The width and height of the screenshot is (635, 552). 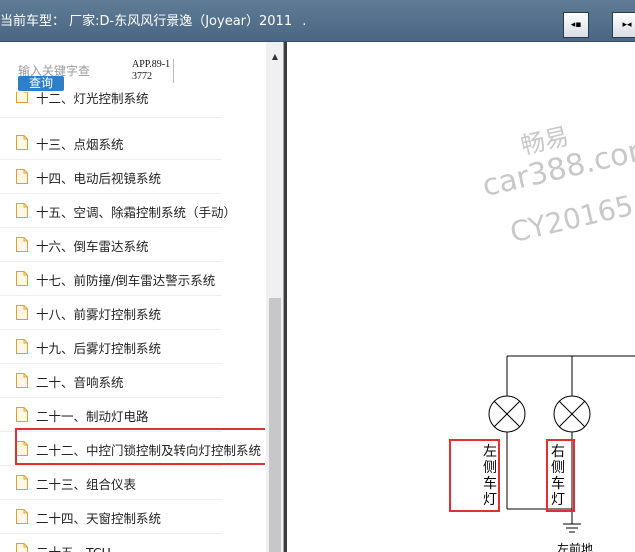 I want to click on tree-item: 十二、灯光控制系统, so click(x=111, y=105).